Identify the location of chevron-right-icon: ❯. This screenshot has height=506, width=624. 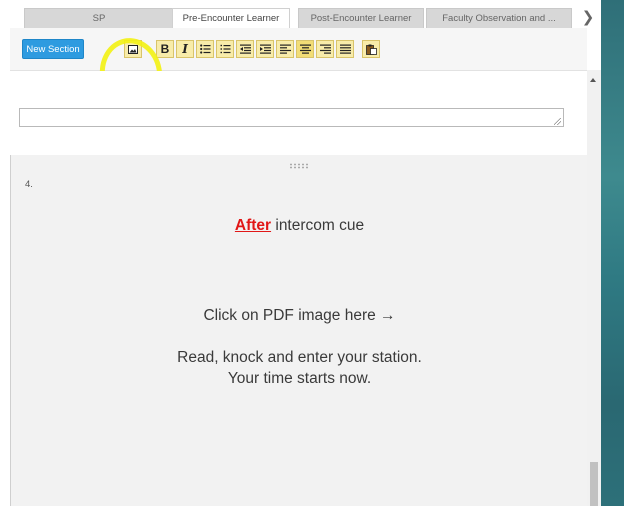
(588, 18).